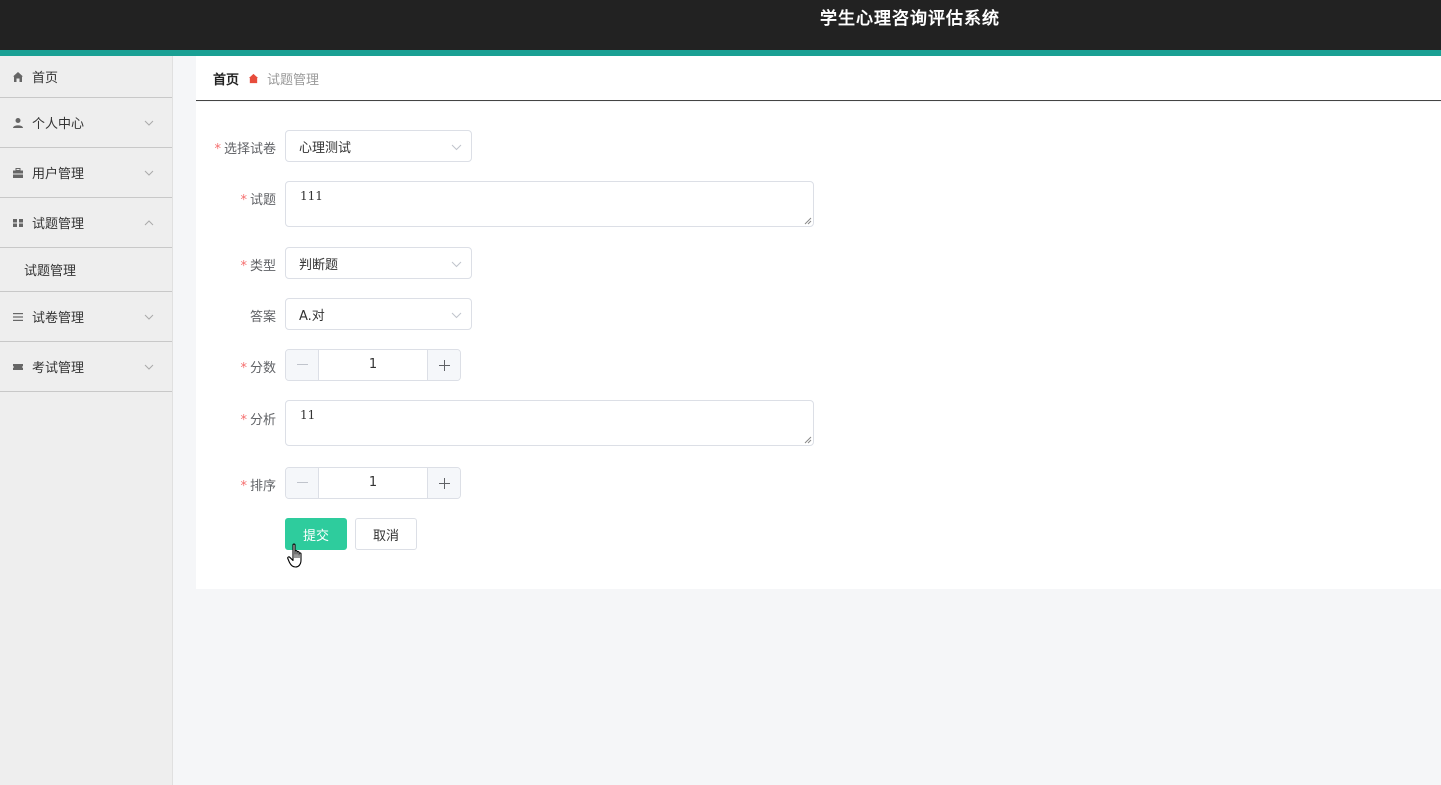 The image size is (1441, 785). I want to click on breadcrumb-home: 首页, so click(226, 78).